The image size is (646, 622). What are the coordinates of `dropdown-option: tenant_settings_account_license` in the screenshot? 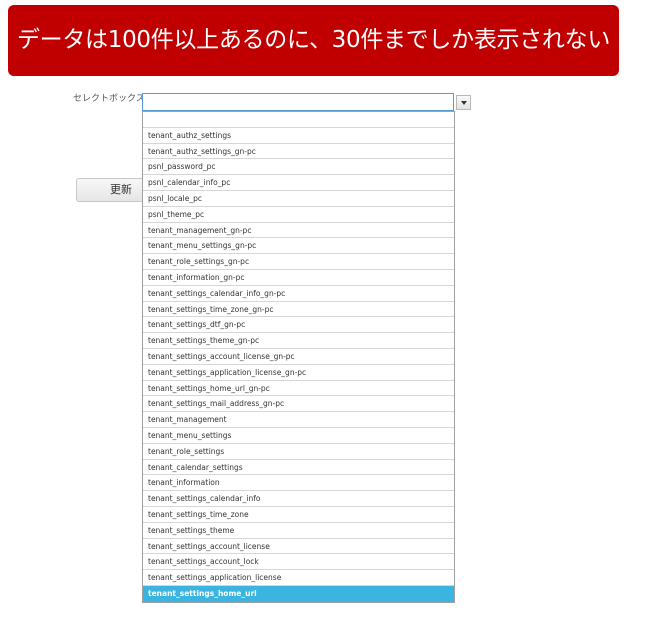 It's located at (298, 547).